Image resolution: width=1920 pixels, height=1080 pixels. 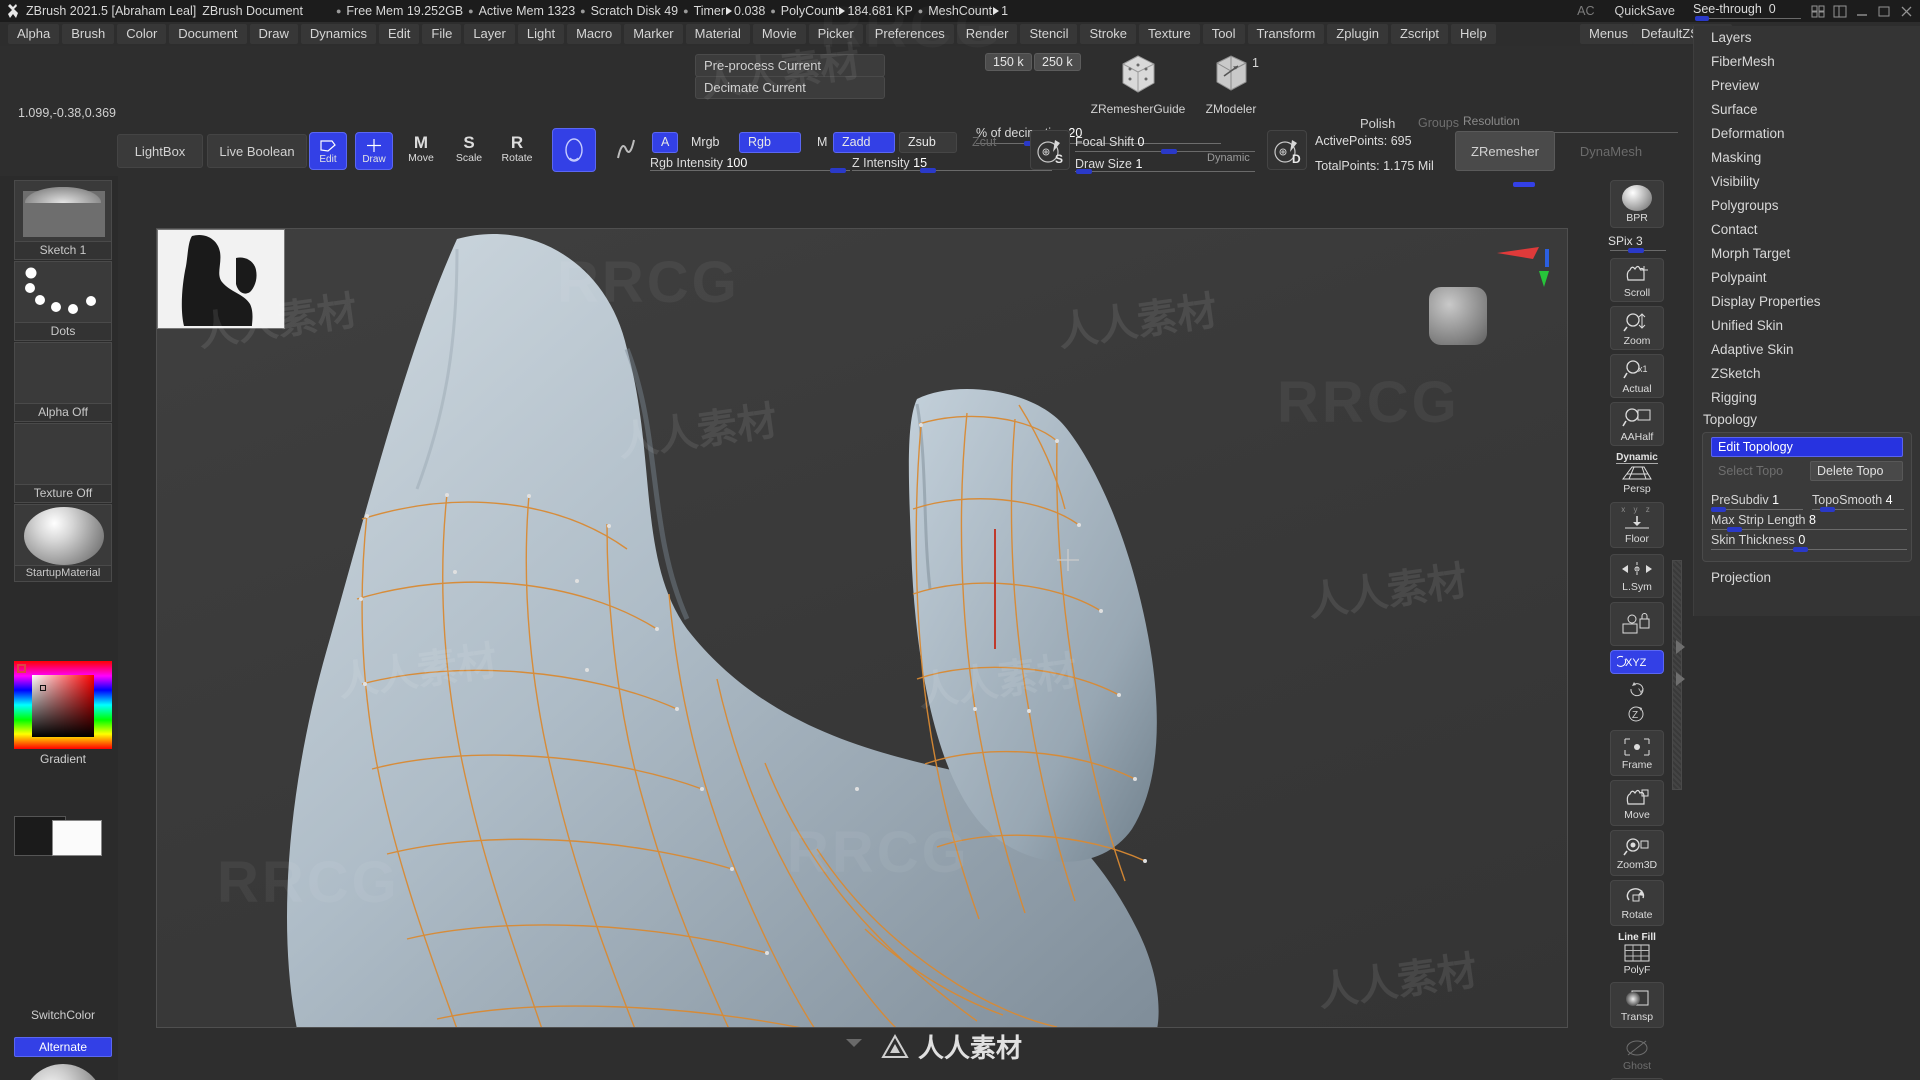 I want to click on subpalette-polypaint: Polypaint, so click(x=1807, y=278).